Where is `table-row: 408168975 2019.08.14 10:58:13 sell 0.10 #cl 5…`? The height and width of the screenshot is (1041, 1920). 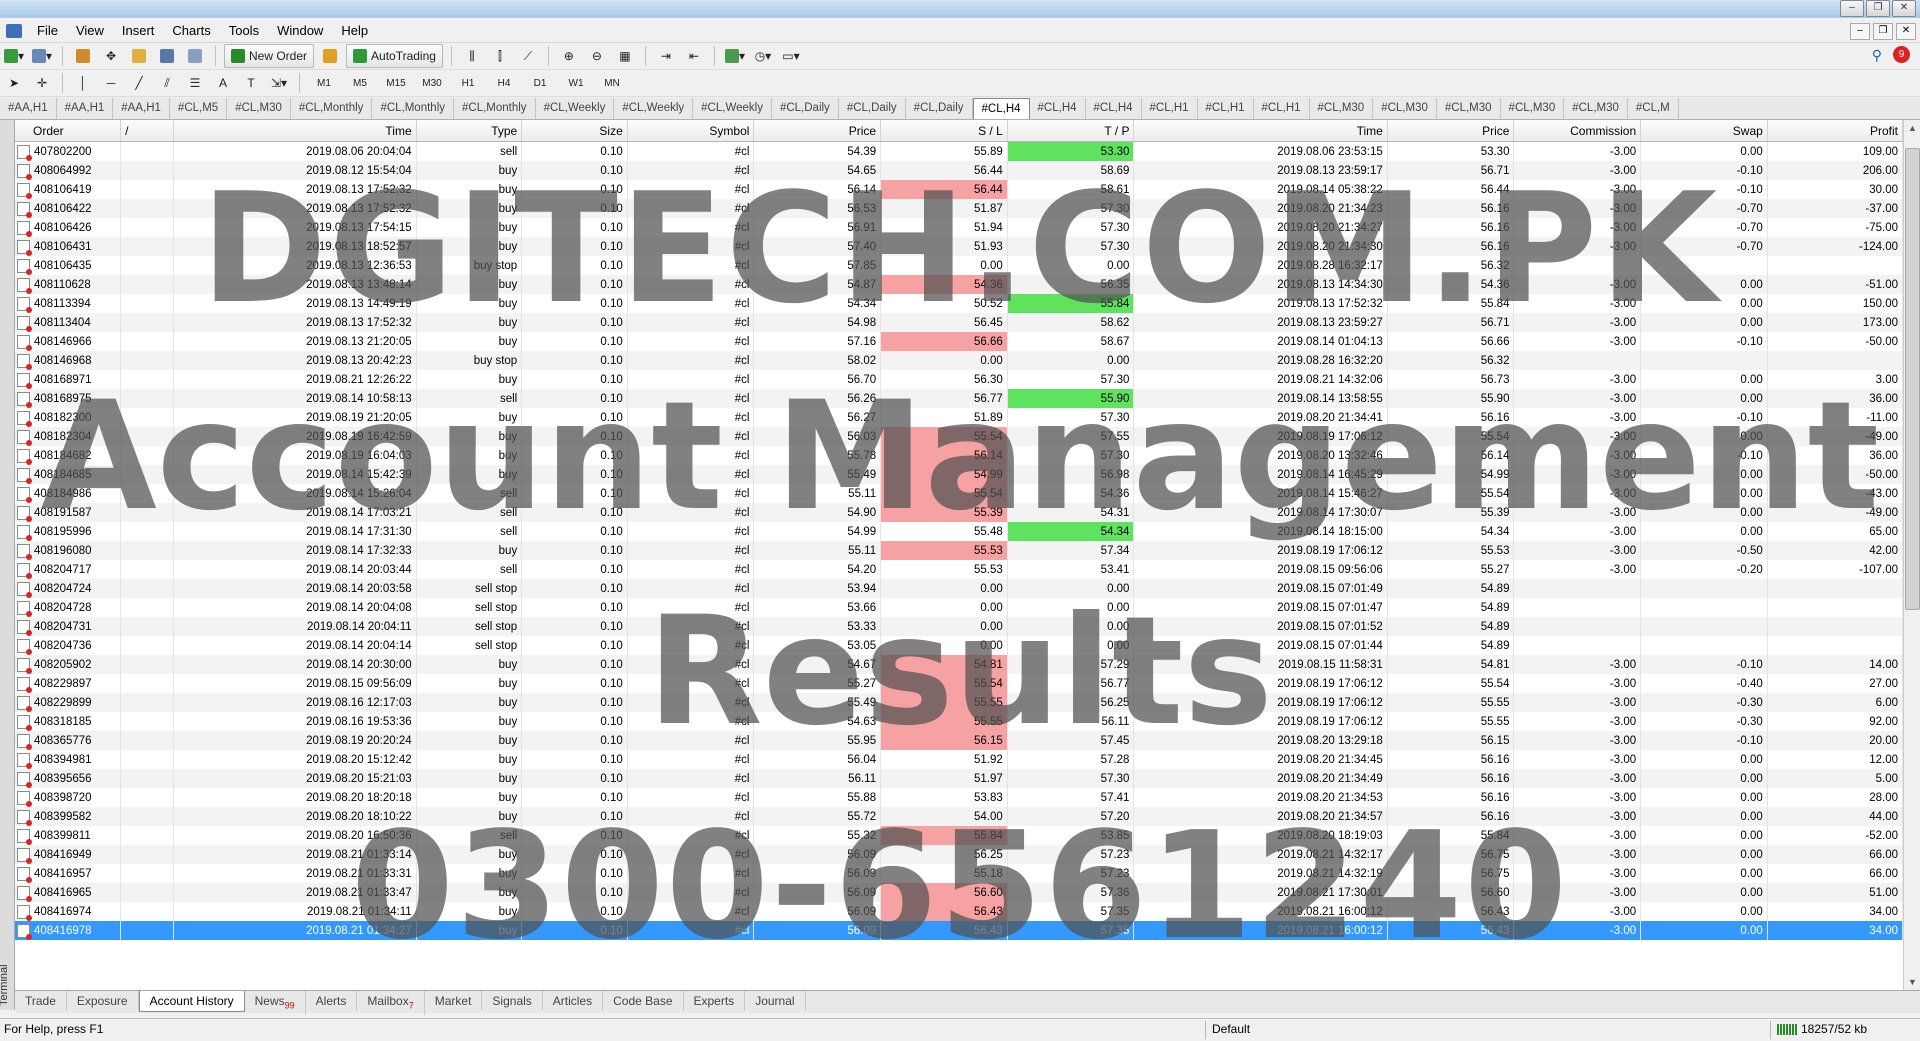 table-row: 408168975 2019.08.14 10:58:13 sell 0.10 #cl 5… is located at coordinates (959, 398).